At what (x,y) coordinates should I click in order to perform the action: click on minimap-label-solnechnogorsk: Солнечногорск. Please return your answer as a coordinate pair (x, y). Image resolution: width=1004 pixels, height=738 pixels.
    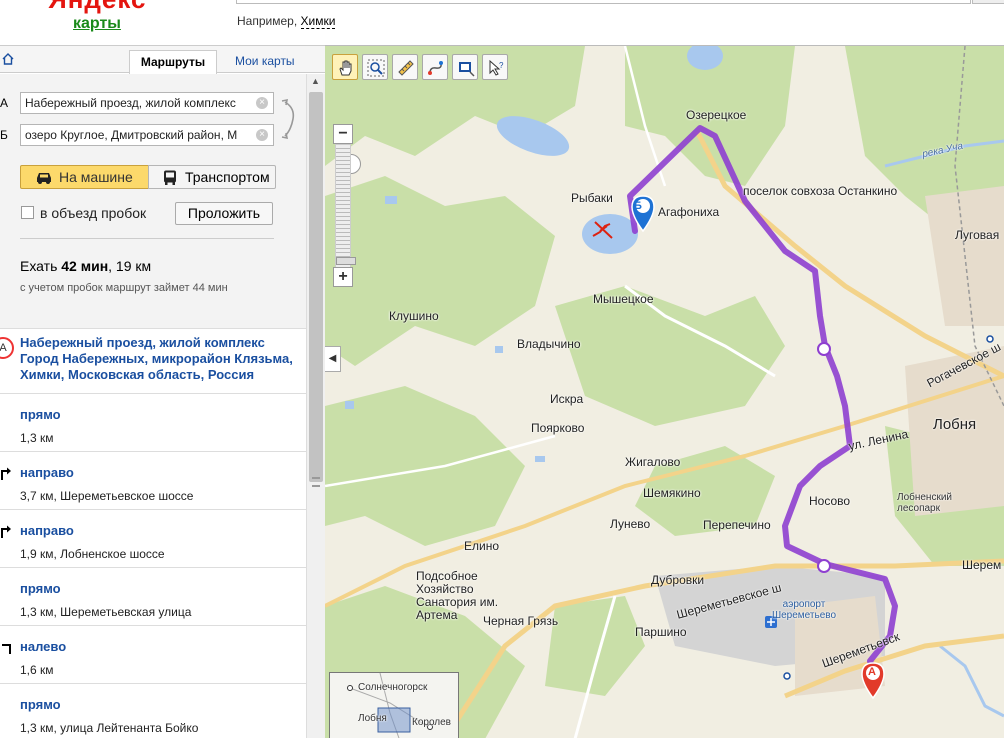
    Looking at the image, I should click on (393, 687).